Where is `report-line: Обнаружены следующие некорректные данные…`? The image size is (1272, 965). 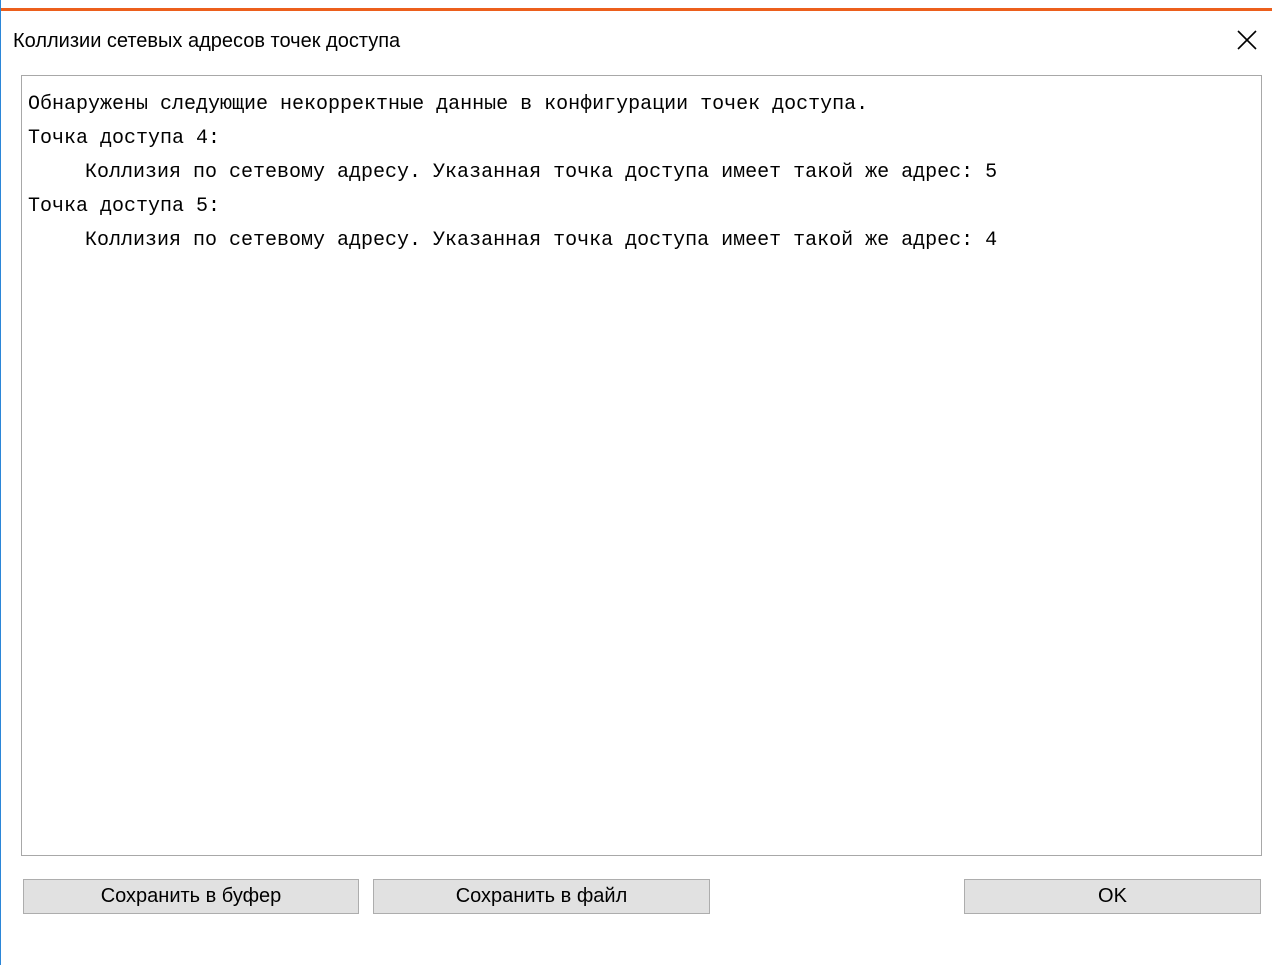
report-line: Обнаружены следующие некорректные данные… is located at coordinates (448, 104).